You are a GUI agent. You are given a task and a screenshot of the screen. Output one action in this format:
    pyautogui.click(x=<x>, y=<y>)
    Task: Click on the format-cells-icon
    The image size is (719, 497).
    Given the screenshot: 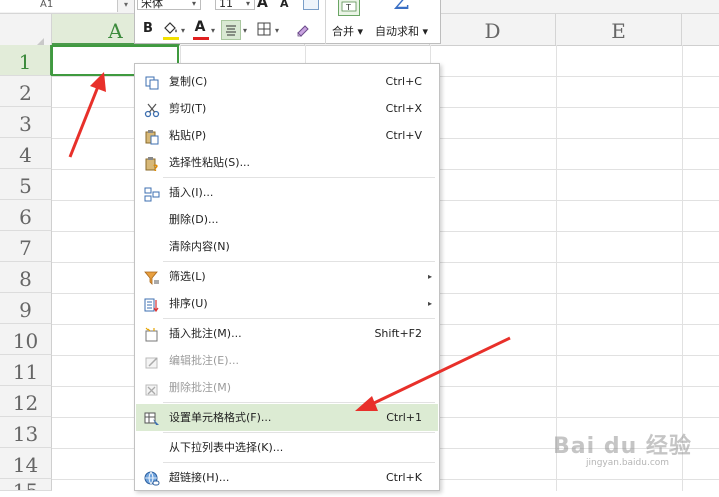 What is the action you would take?
    pyautogui.click(x=152, y=418)
    